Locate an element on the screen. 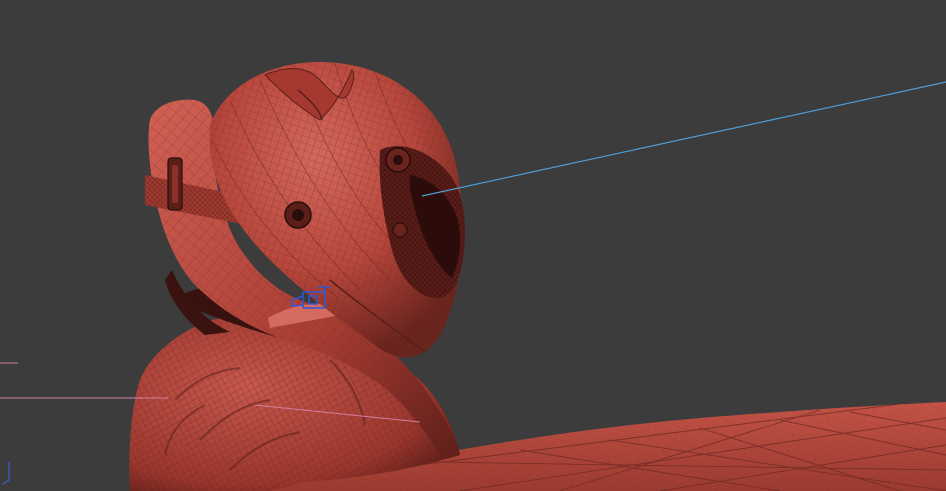 The width and height of the screenshot is (946, 491). light-target-line is located at coordinates (683, 139).